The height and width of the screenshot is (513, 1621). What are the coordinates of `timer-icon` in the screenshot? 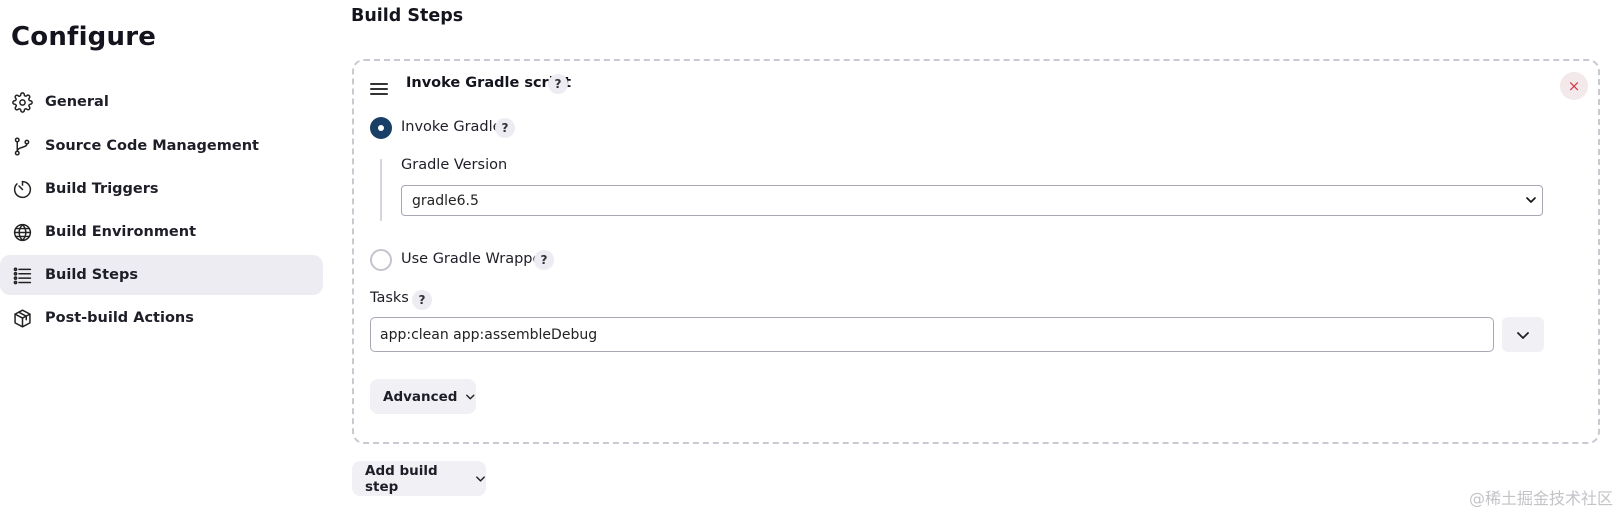 It's located at (22, 189).